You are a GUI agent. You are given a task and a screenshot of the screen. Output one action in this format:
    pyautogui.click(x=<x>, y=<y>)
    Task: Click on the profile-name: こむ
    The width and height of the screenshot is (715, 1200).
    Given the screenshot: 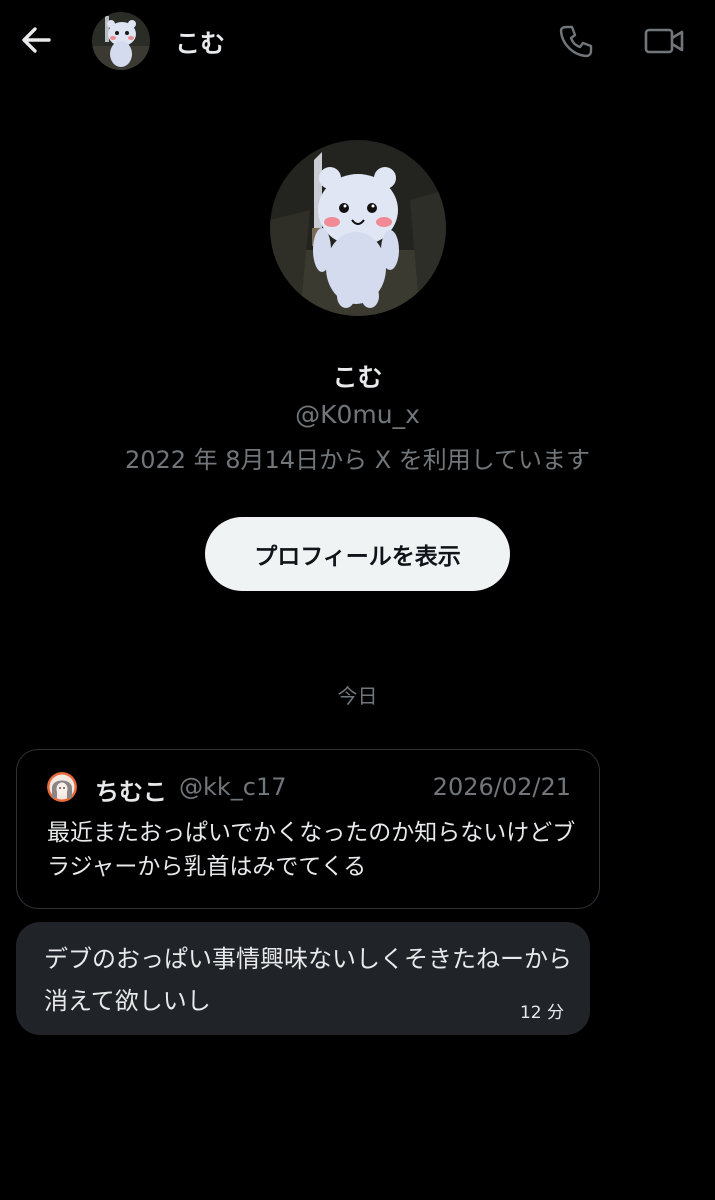 What is the action you would take?
    pyautogui.click(x=357, y=377)
    